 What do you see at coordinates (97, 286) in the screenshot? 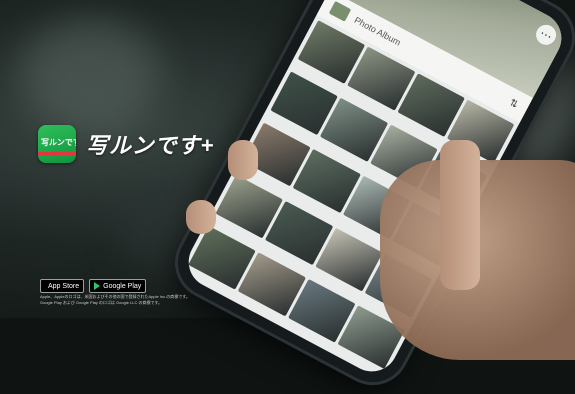
I see `google-play-icon` at bounding box center [97, 286].